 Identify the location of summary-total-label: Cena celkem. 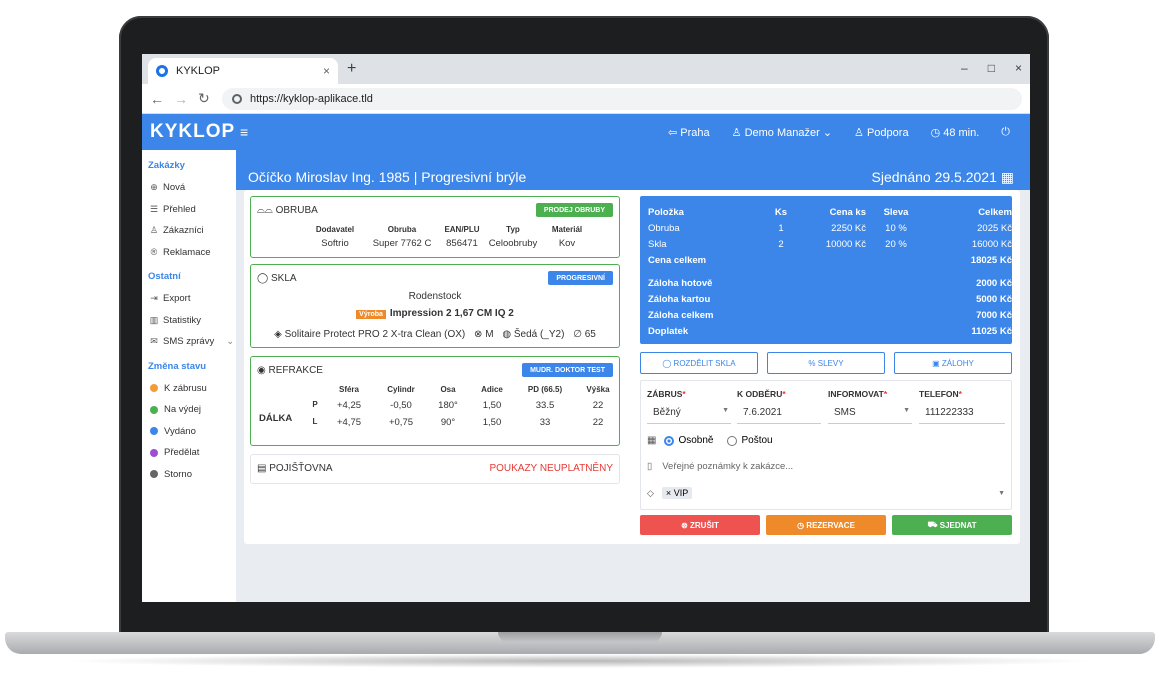
(677, 260).